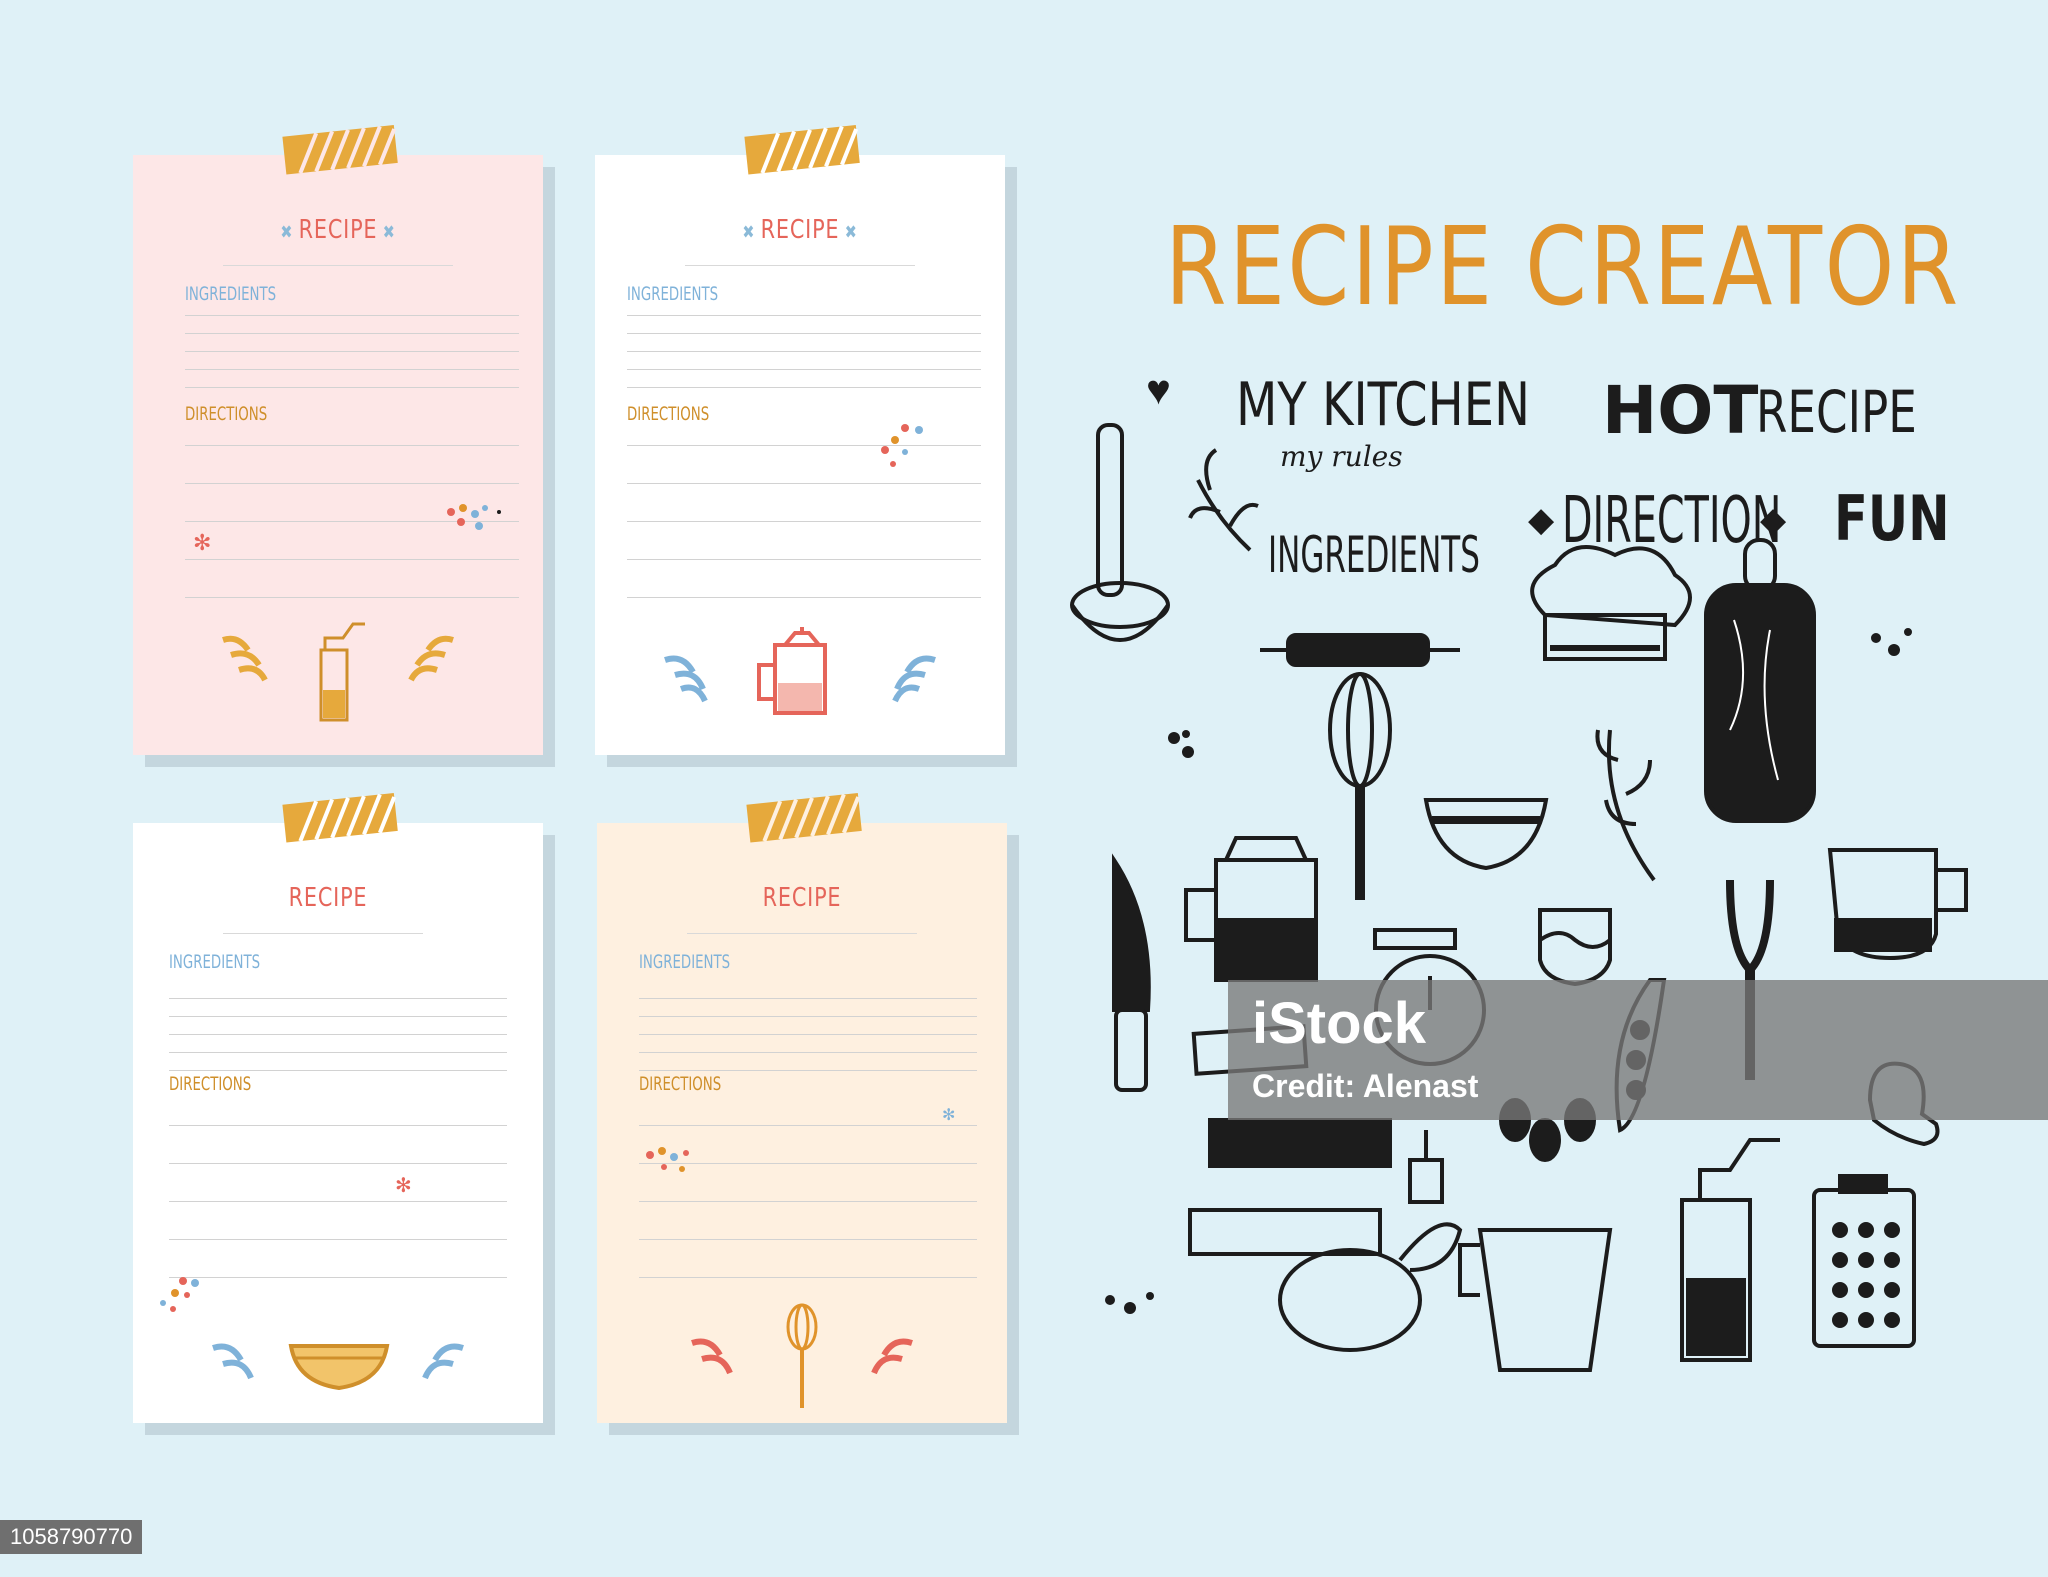 This screenshot has height=1577, width=2048. Describe the element at coordinates (1760, 680) in the screenshot. I see `cutting-board-icon` at that location.